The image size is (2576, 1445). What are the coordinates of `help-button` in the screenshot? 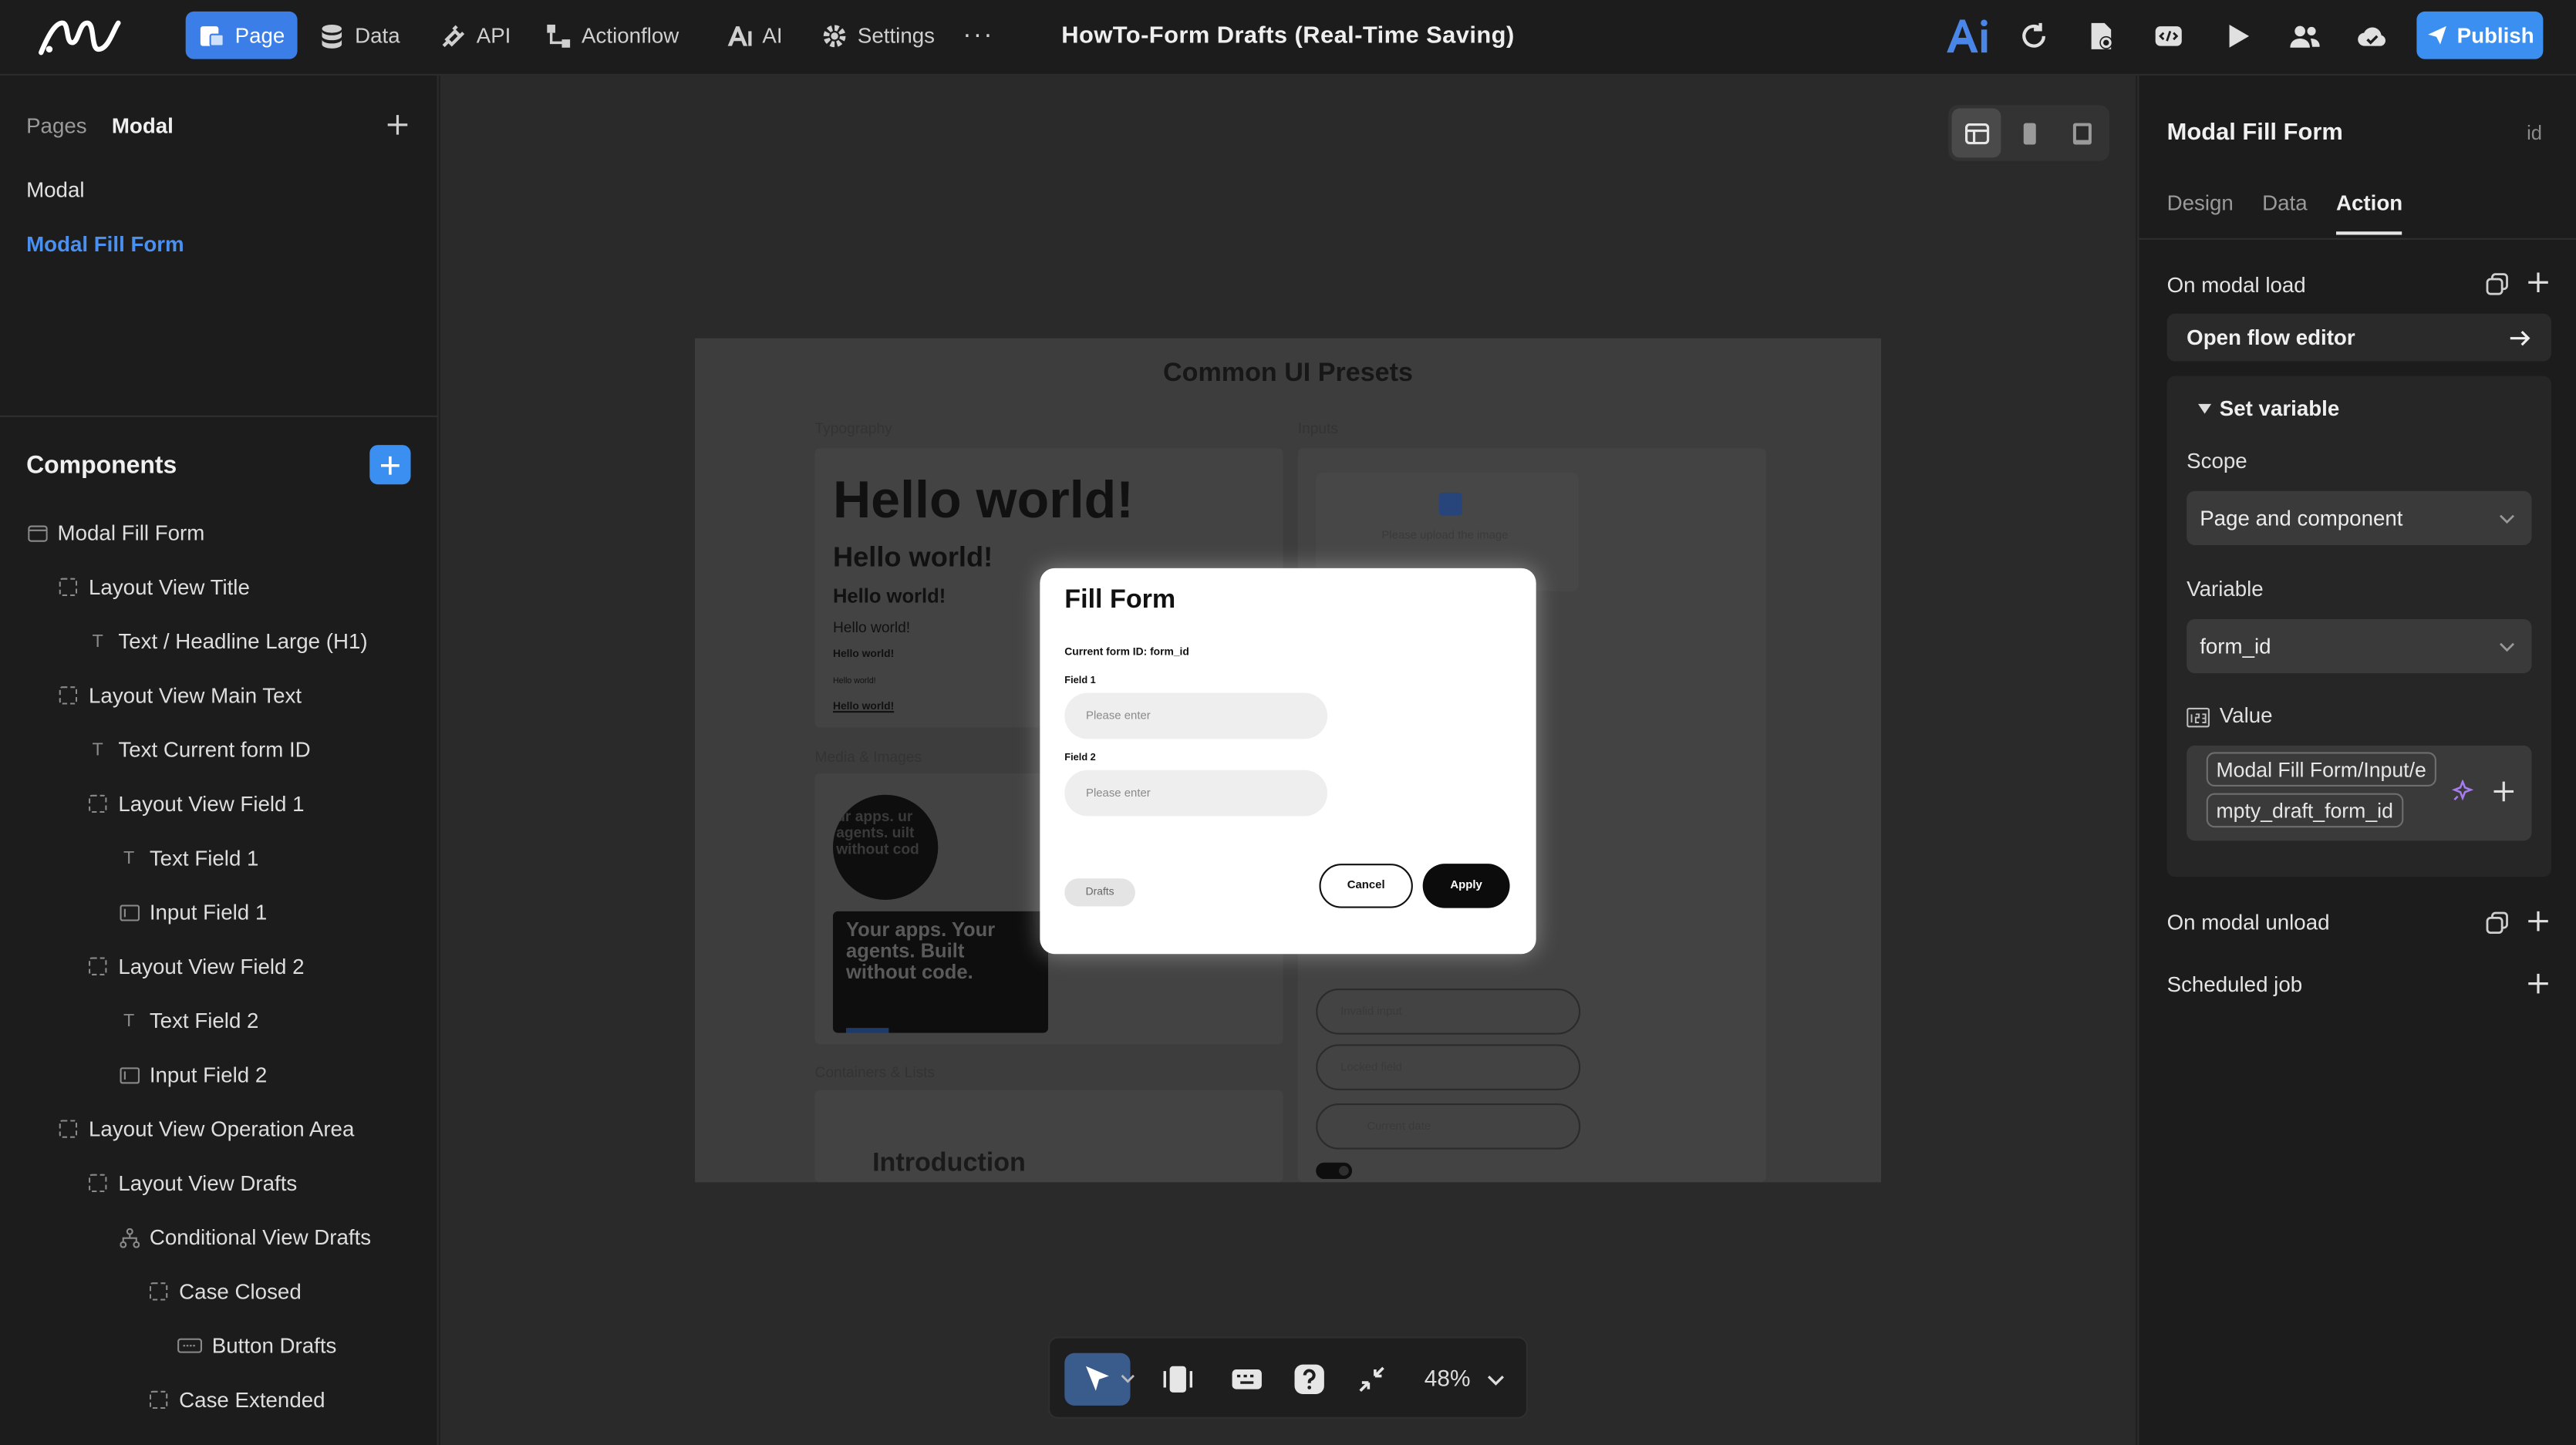 It's located at (1309, 1380).